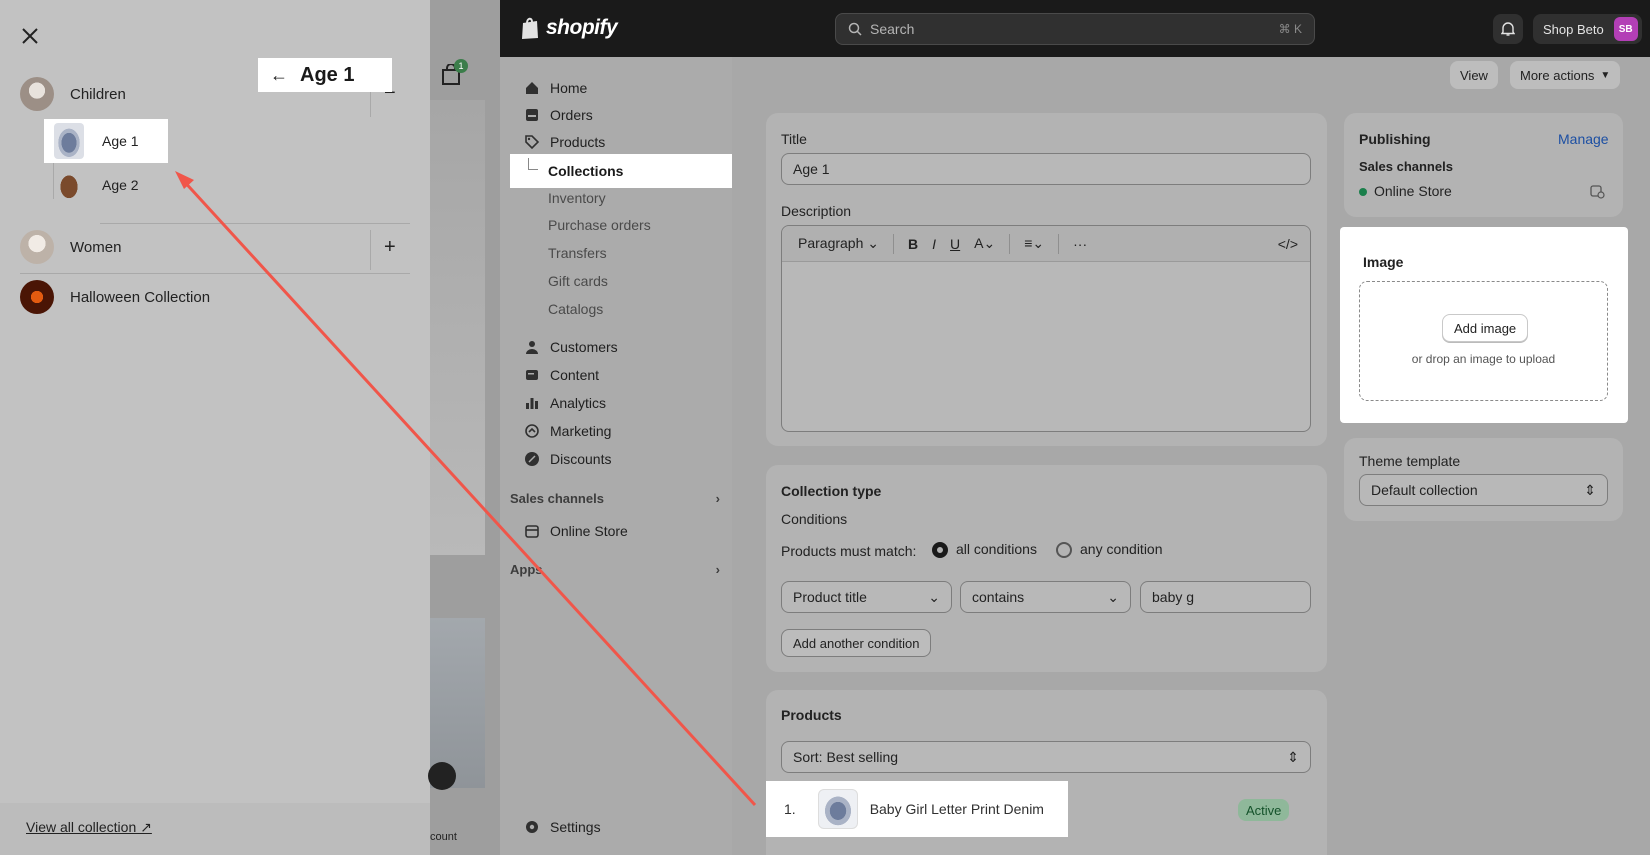  What do you see at coordinates (1288, 244) in the screenshot?
I see `code-view-icon: </>` at bounding box center [1288, 244].